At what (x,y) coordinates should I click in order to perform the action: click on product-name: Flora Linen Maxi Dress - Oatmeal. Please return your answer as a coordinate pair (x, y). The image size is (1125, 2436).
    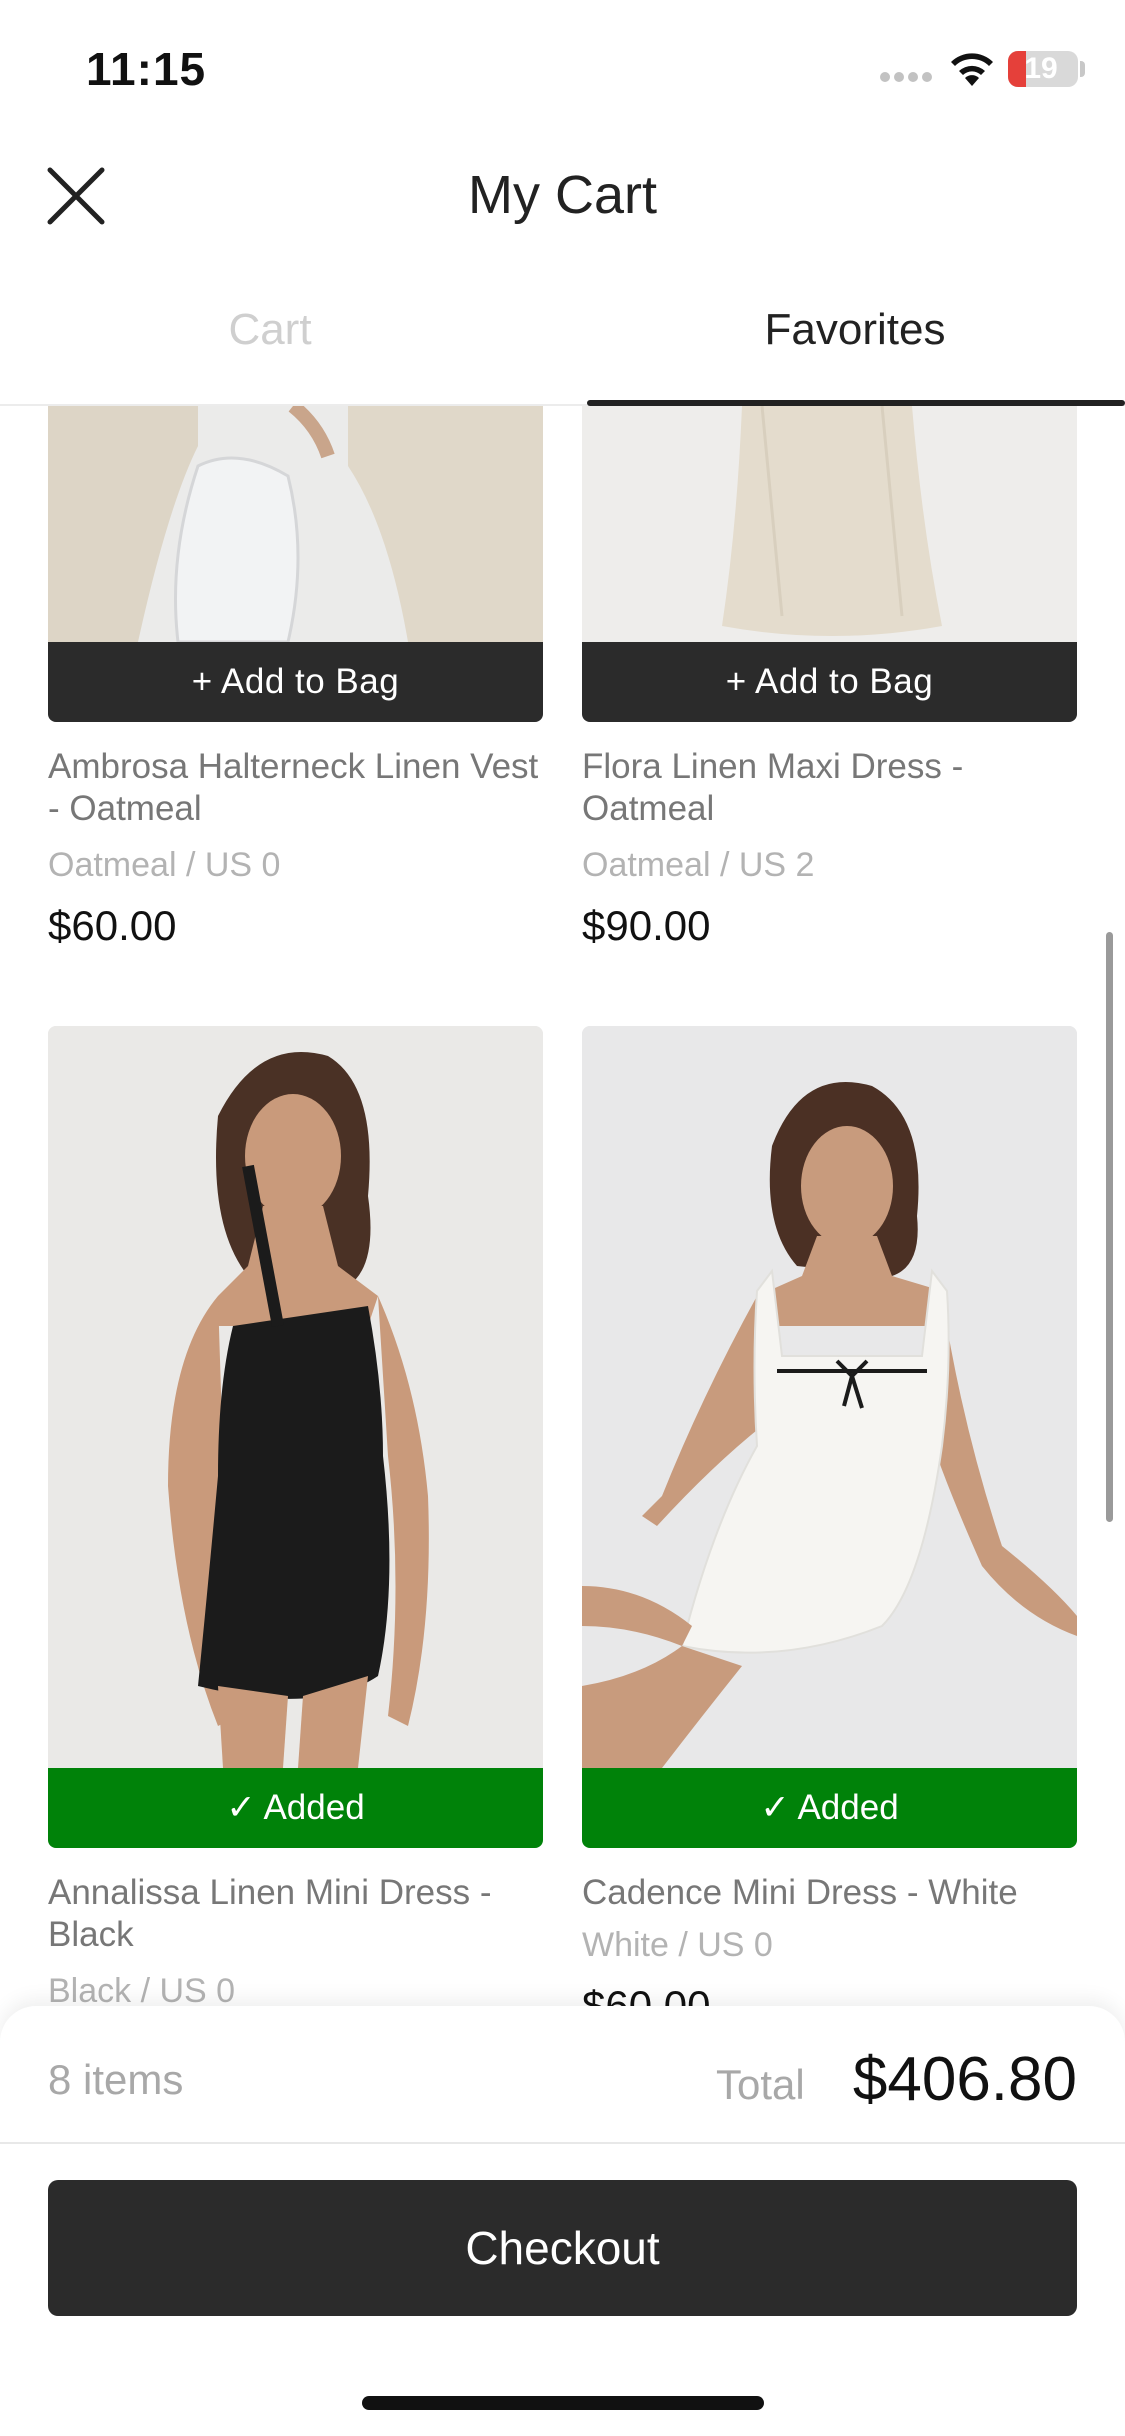
    Looking at the image, I should click on (829, 788).